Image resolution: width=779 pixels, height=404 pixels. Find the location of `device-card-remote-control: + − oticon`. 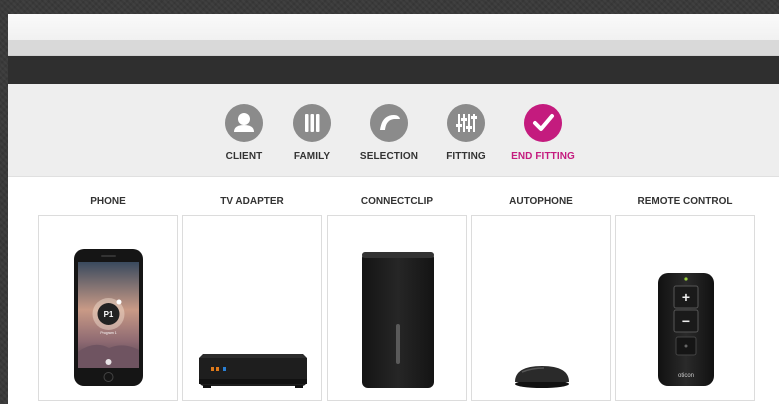

device-card-remote-control: + − oticon is located at coordinates (685, 308).